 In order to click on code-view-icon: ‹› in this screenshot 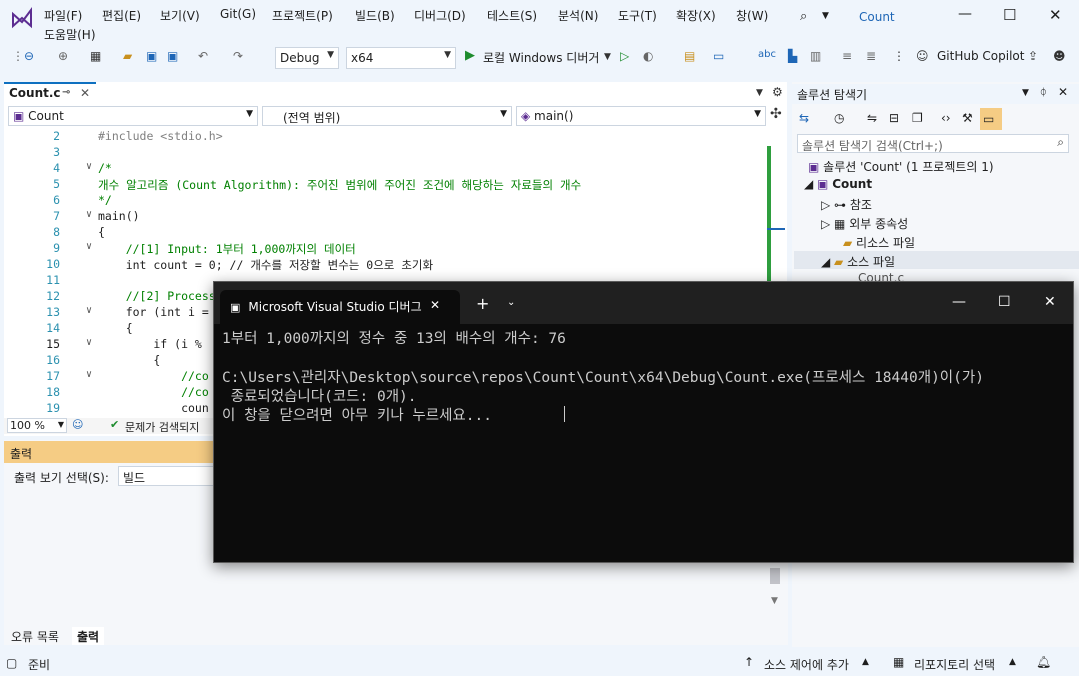, I will do `click(946, 118)`.